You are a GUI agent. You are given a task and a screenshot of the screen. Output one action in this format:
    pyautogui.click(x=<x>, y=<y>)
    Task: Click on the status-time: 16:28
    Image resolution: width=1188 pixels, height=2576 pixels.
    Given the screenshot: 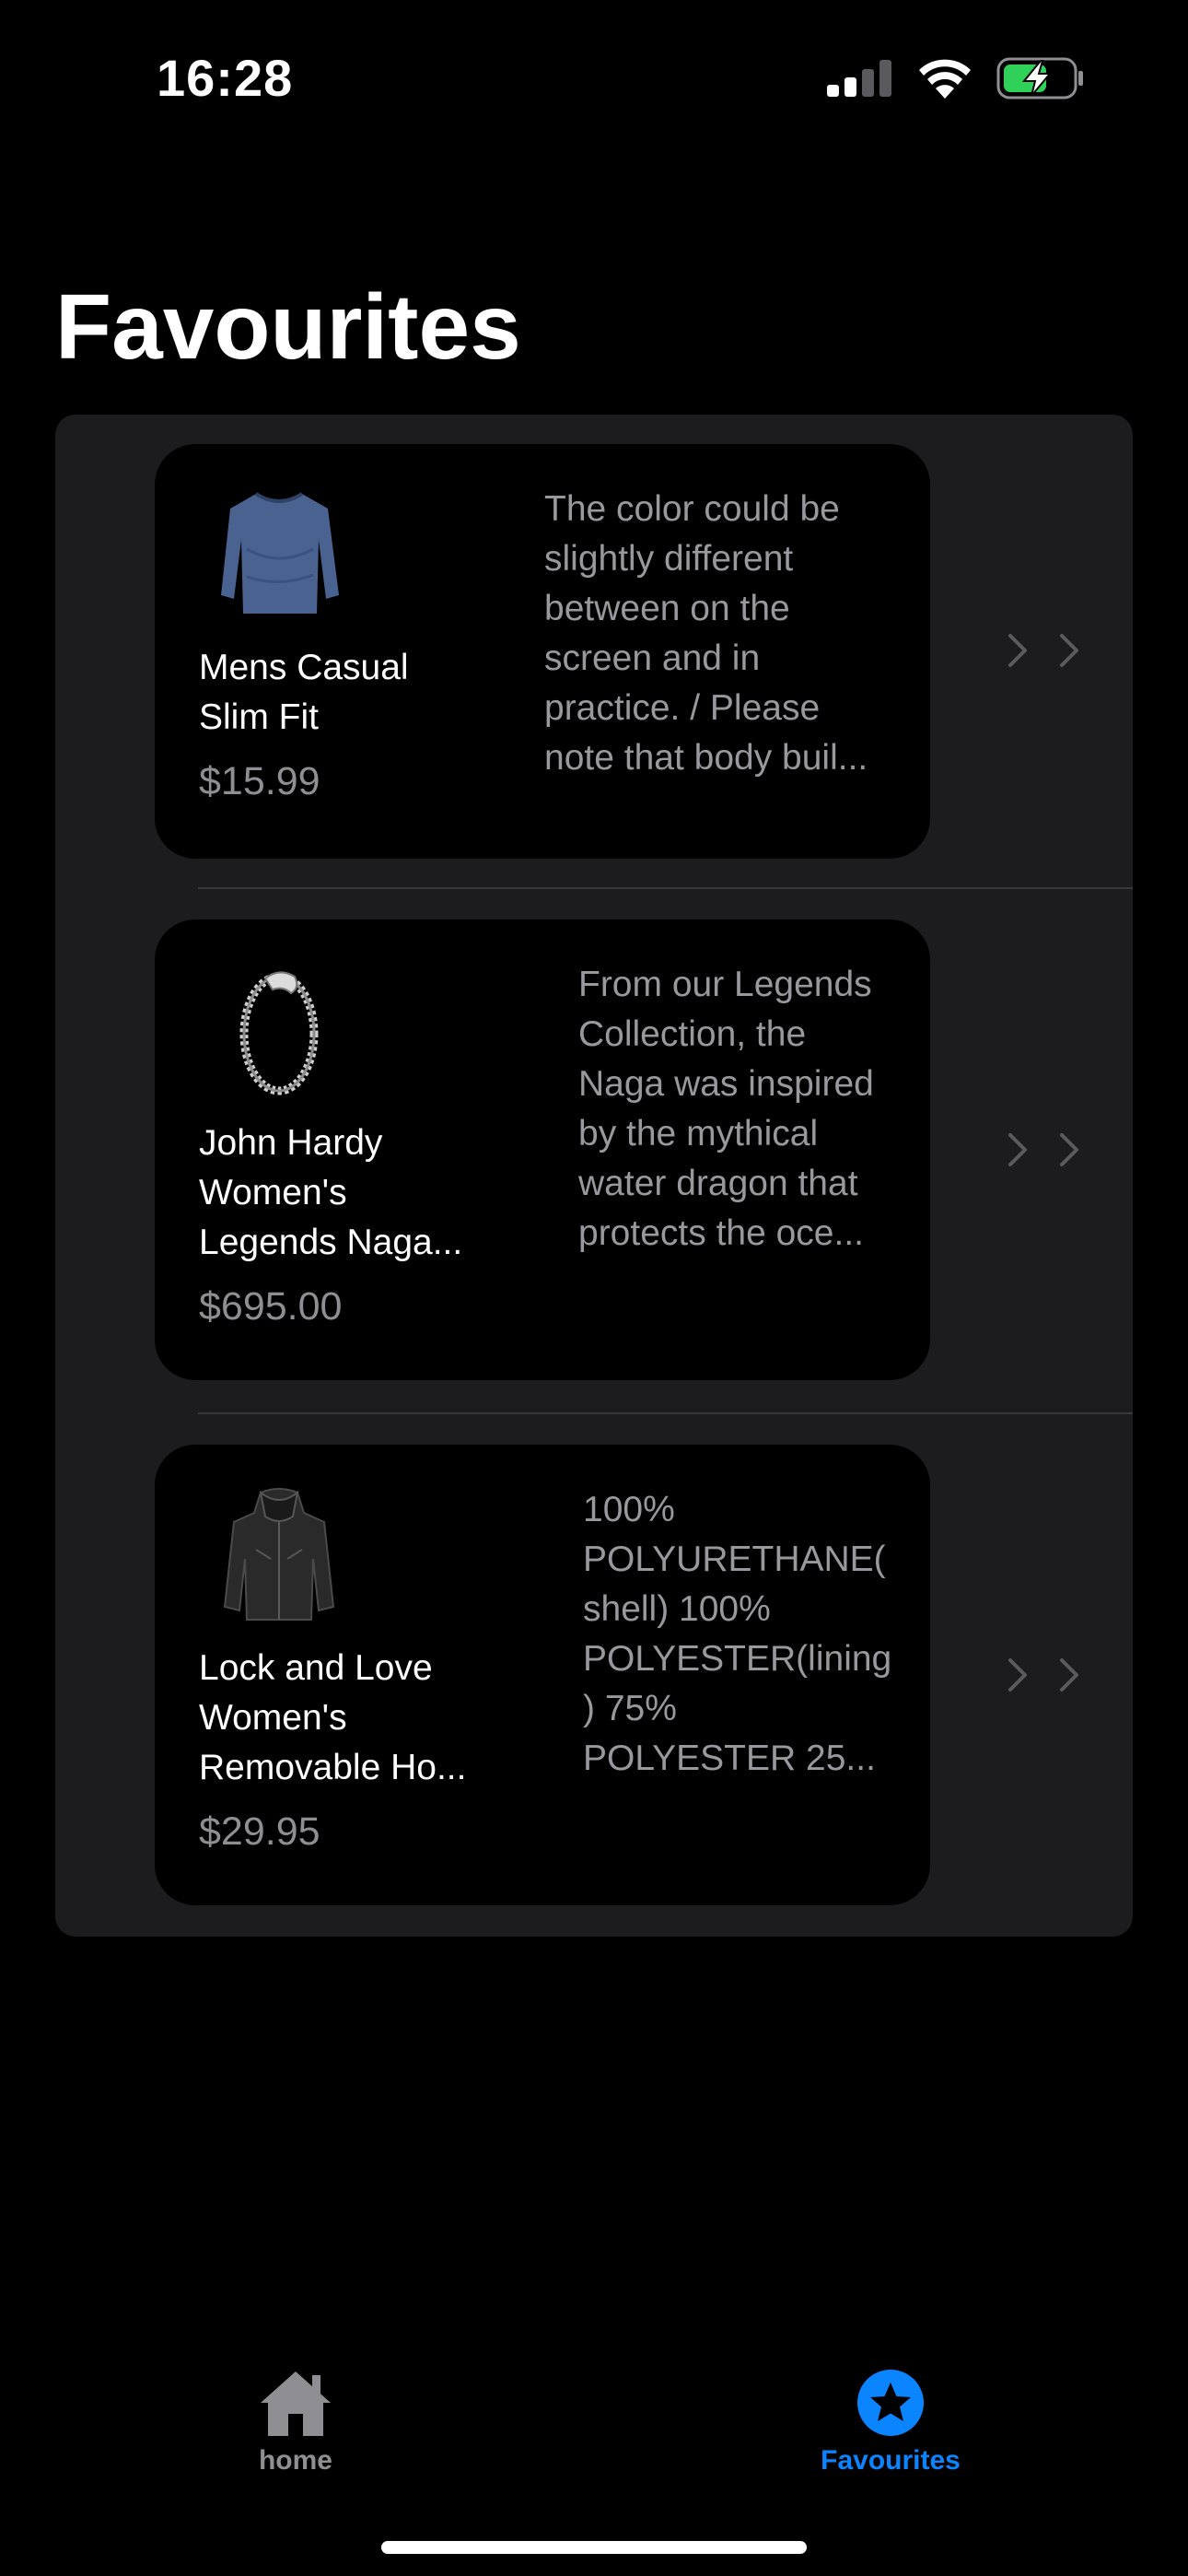 What is the action you would take?
    pyautogui.click(x=225, y=78)
    